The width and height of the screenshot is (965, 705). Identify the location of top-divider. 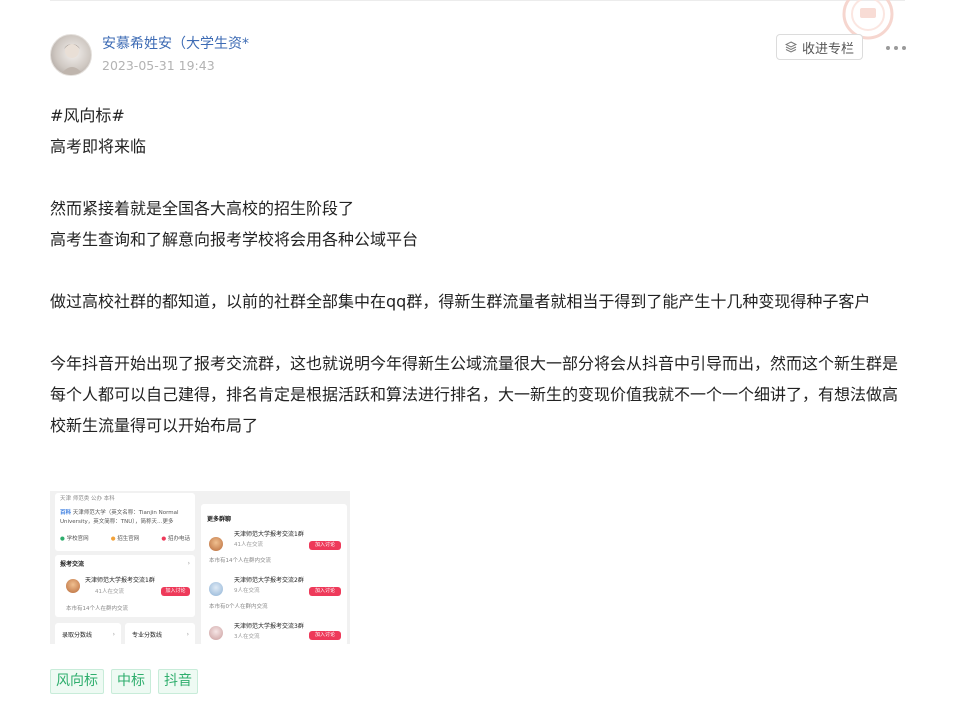
(477, 0).